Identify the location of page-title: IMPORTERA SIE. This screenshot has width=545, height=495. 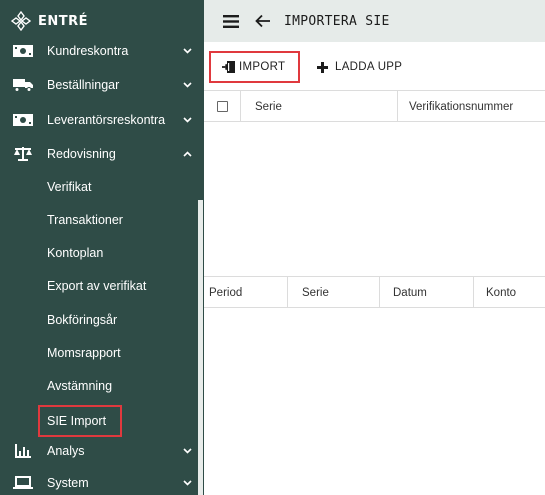
(337, 21).